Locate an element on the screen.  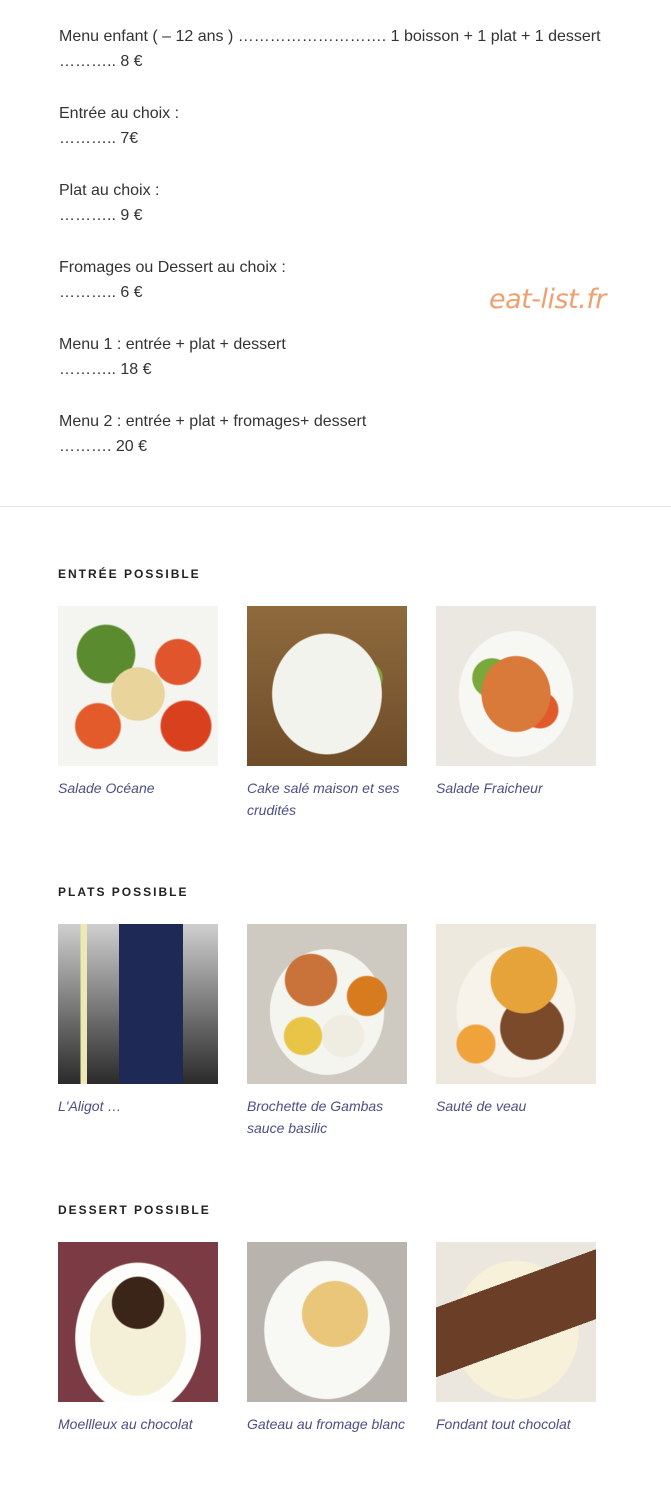
gallery-item: Fondant tout chocolat is located at coordinates (516, 1338).